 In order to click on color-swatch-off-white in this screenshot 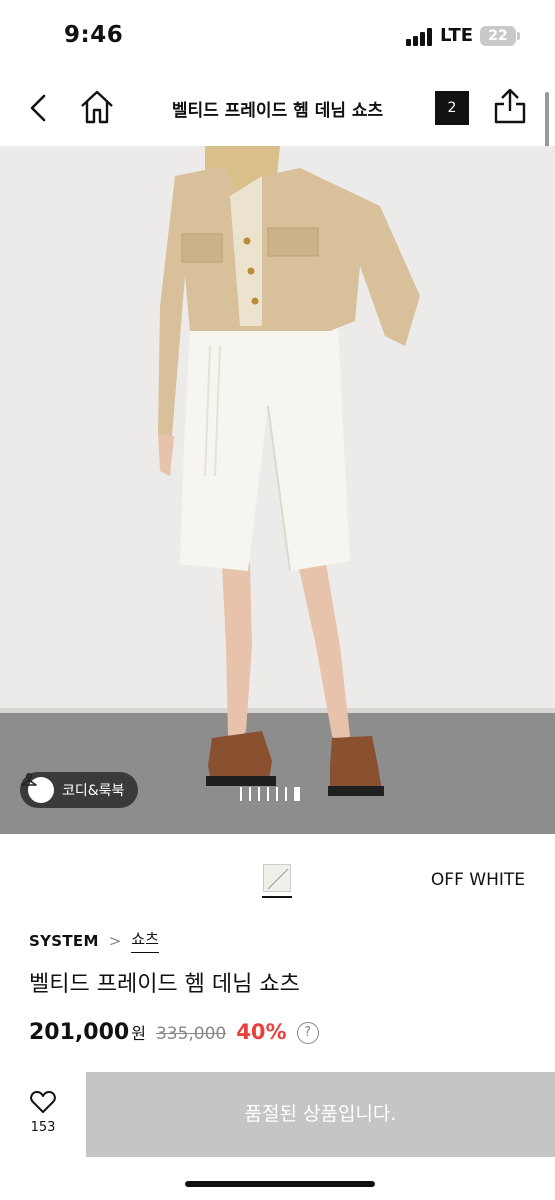, I will do `click(277, 878)`.